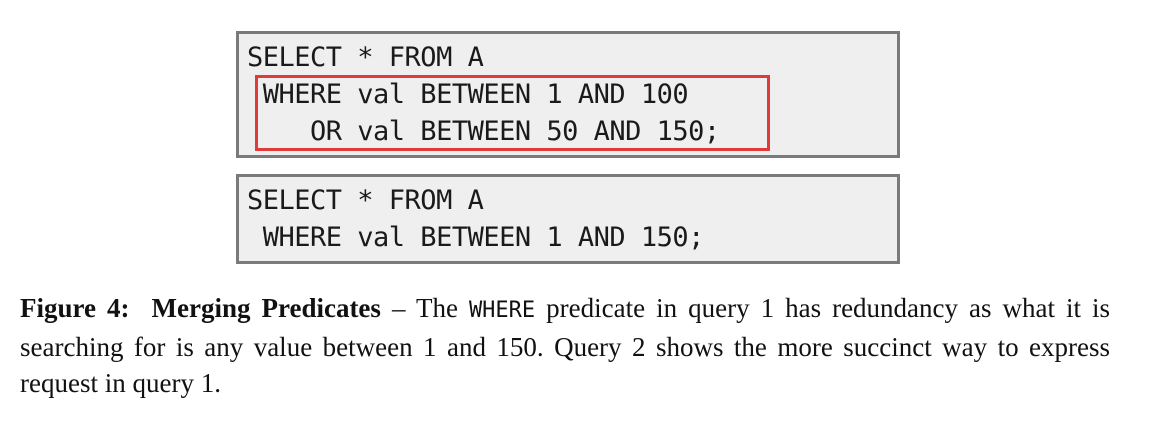 The image size is (1156, 424). What do you see at coordinates (424, 308) in the screenshot?
I see `caption-dash: – The` at bounding box center [424, 308].